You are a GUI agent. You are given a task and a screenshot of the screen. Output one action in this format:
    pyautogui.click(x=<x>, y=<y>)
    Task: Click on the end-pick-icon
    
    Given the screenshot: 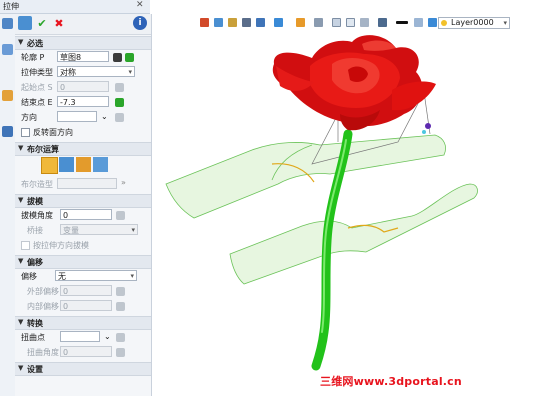 What is the action you would take?
    pyautogui.click(x=119, y=102)
    